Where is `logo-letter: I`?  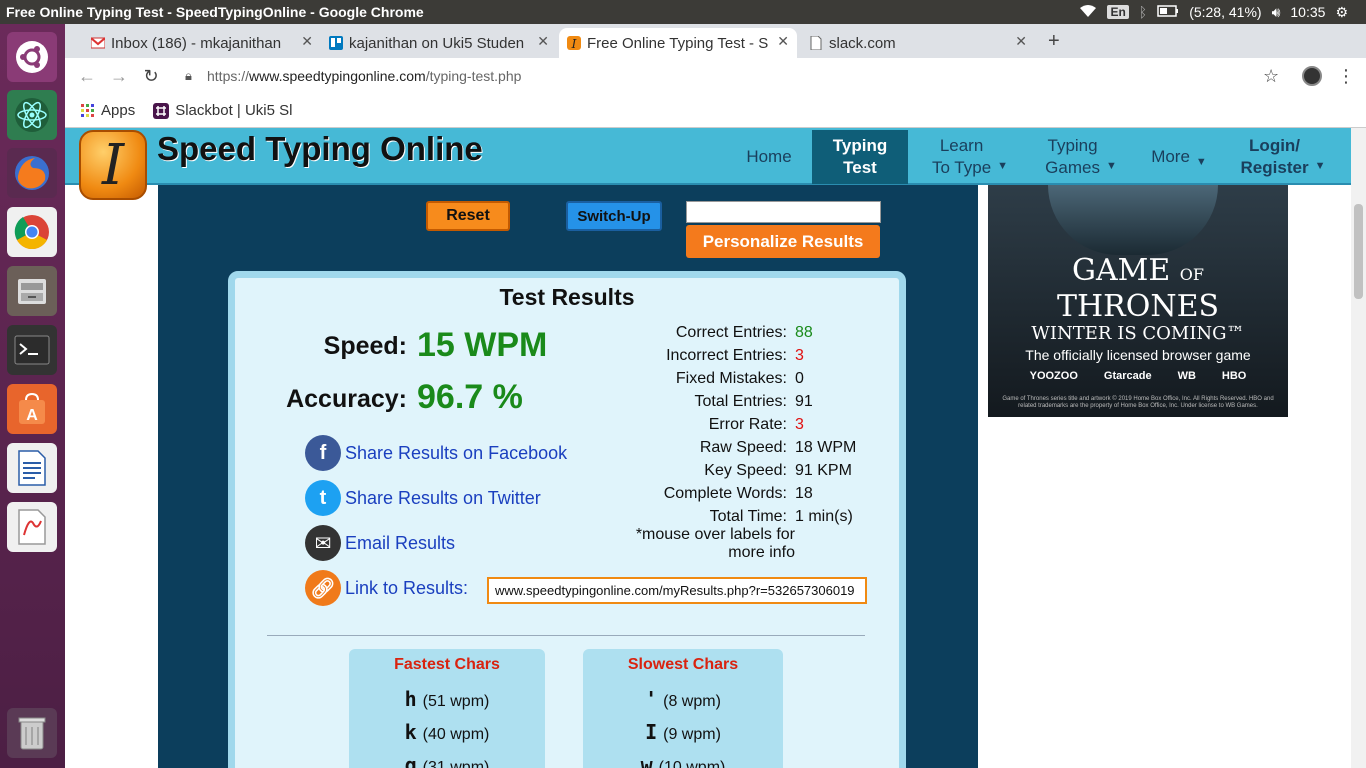 logo-letter: I is located at coordinates (113, 165).